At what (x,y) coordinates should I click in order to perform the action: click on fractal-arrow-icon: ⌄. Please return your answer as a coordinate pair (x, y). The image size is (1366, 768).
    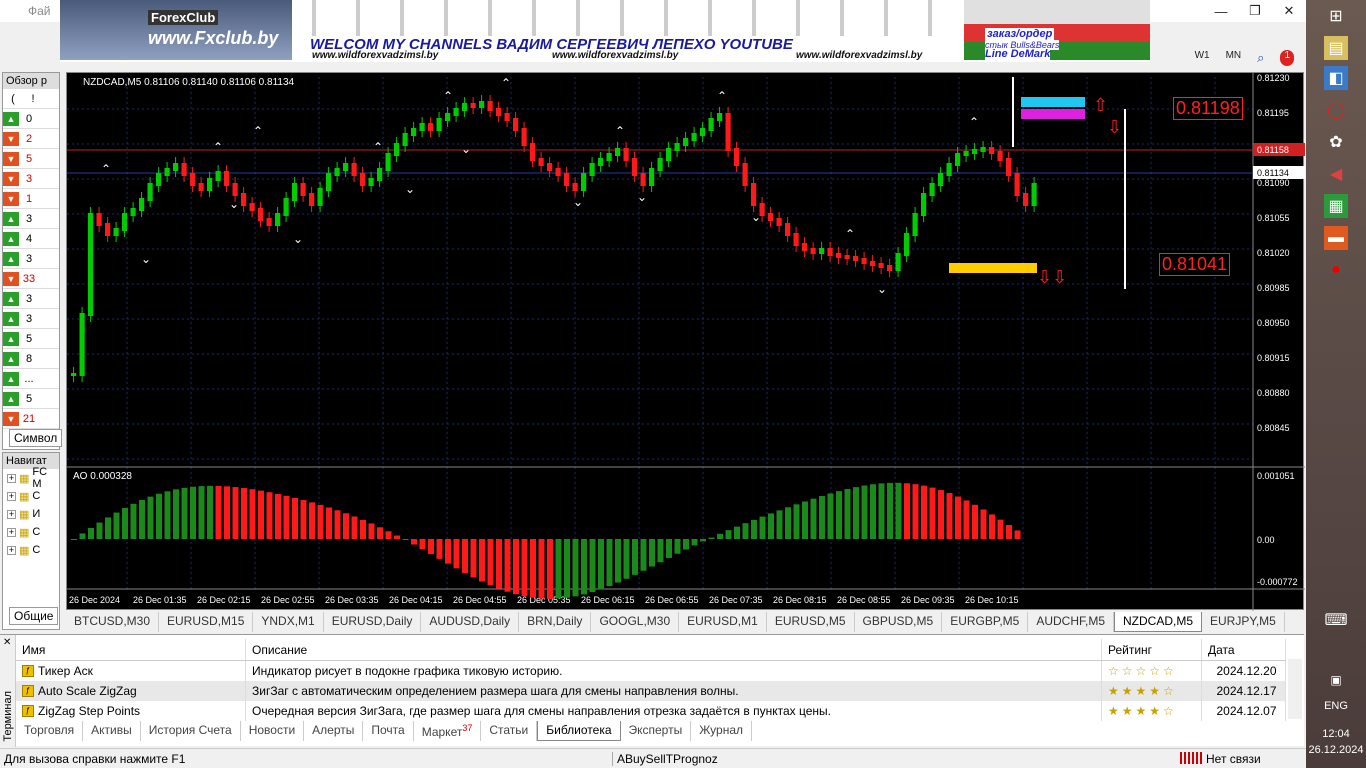
    Looking at the image, I should click on (466, 149).